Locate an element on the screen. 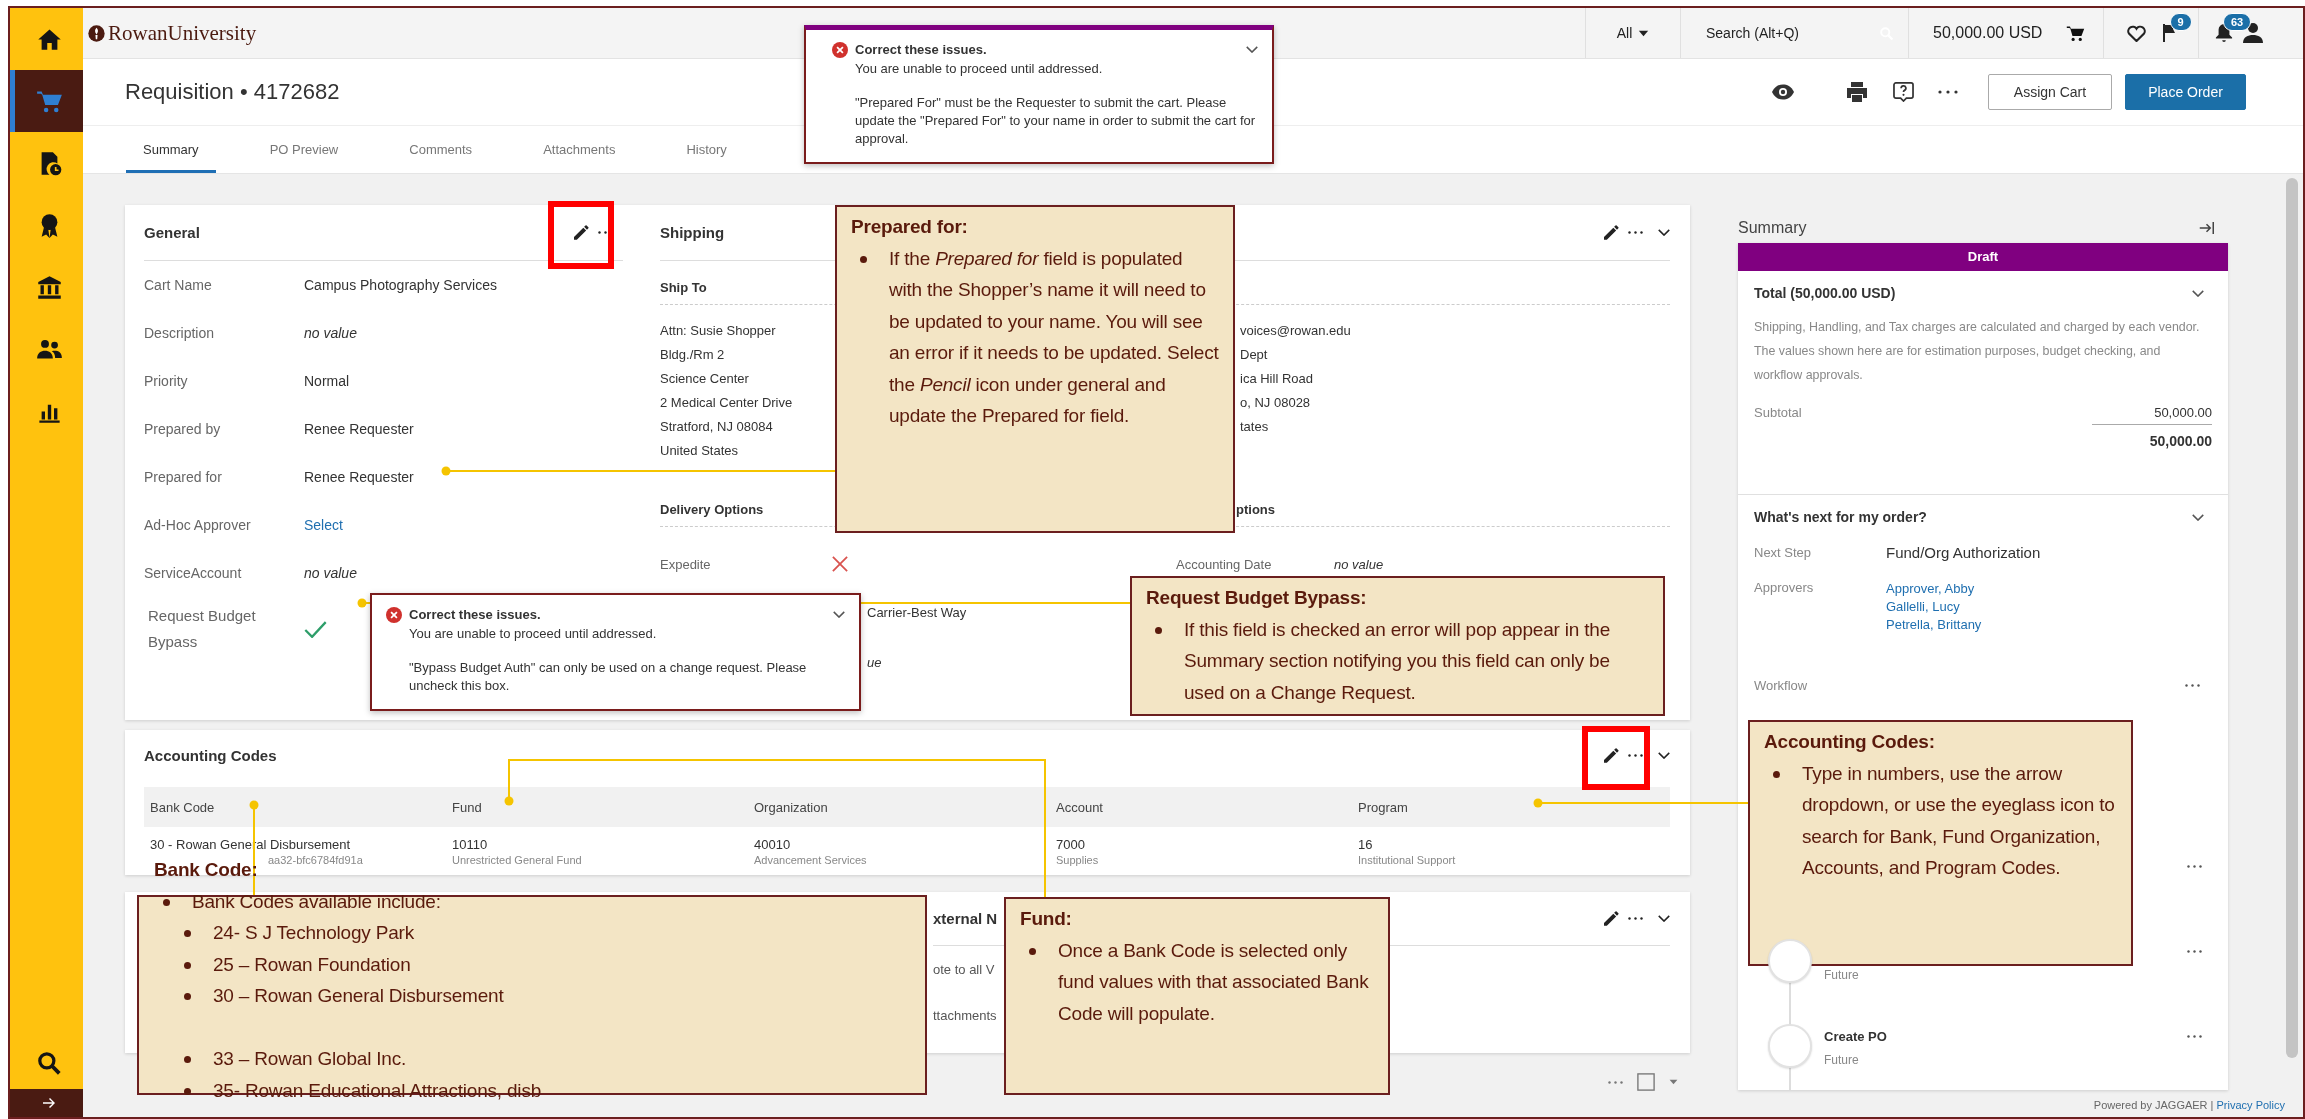  eye-icon is located at coordinates (1783, 92).